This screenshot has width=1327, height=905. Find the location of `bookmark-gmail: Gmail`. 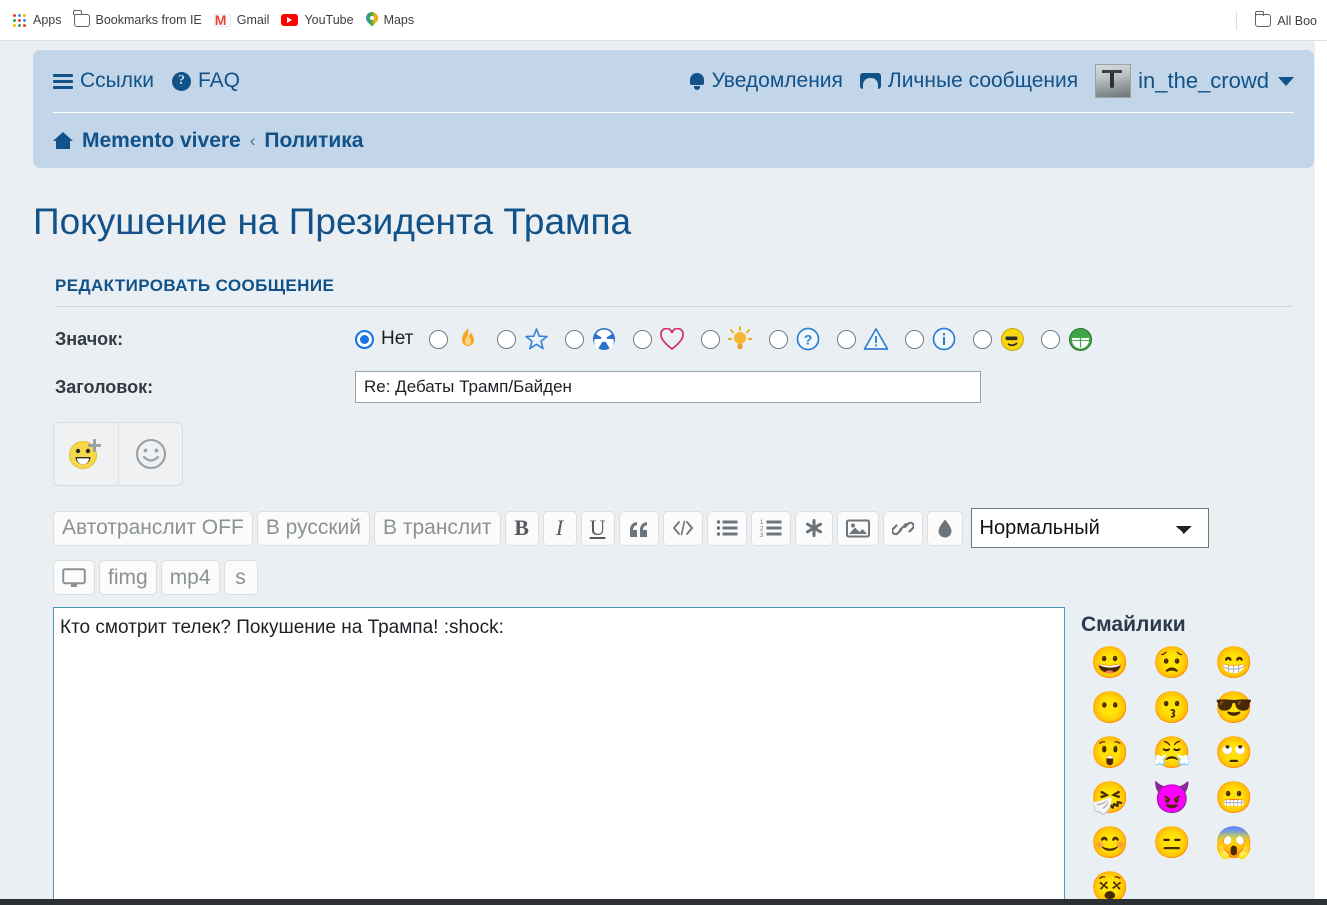

bookmark-gmail: Gmail is located at coordinates (244, 20).